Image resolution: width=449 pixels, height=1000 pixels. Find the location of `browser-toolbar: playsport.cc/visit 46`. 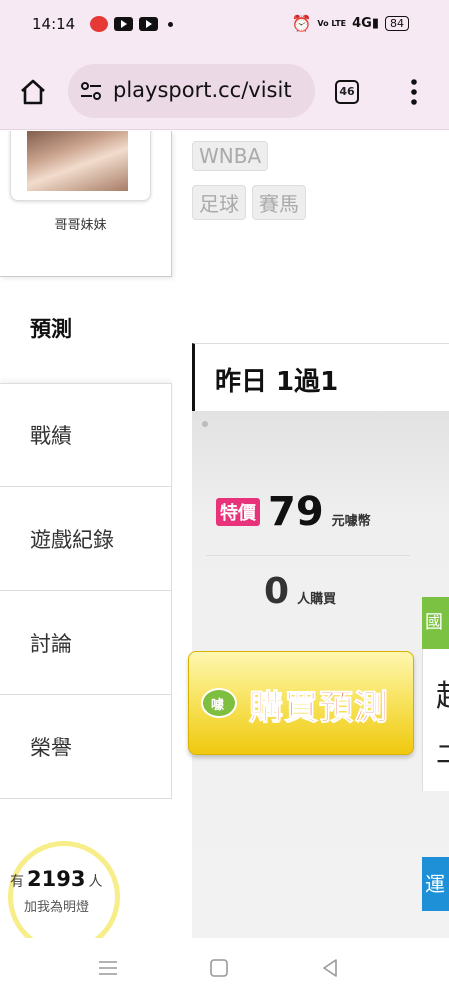

browser-toolbar: playsport.cc/visit 46 is located at coordinates (224, 91).